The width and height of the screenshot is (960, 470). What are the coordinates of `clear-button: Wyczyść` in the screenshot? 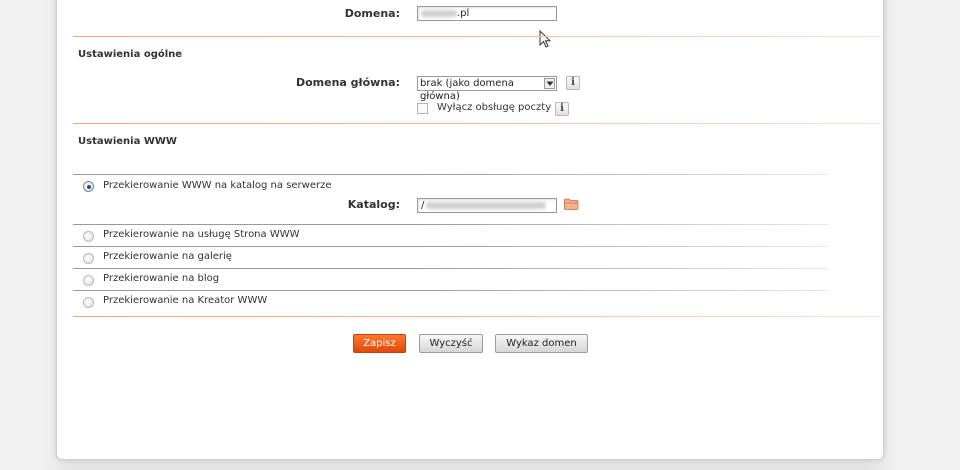 It's located at (451, 343).